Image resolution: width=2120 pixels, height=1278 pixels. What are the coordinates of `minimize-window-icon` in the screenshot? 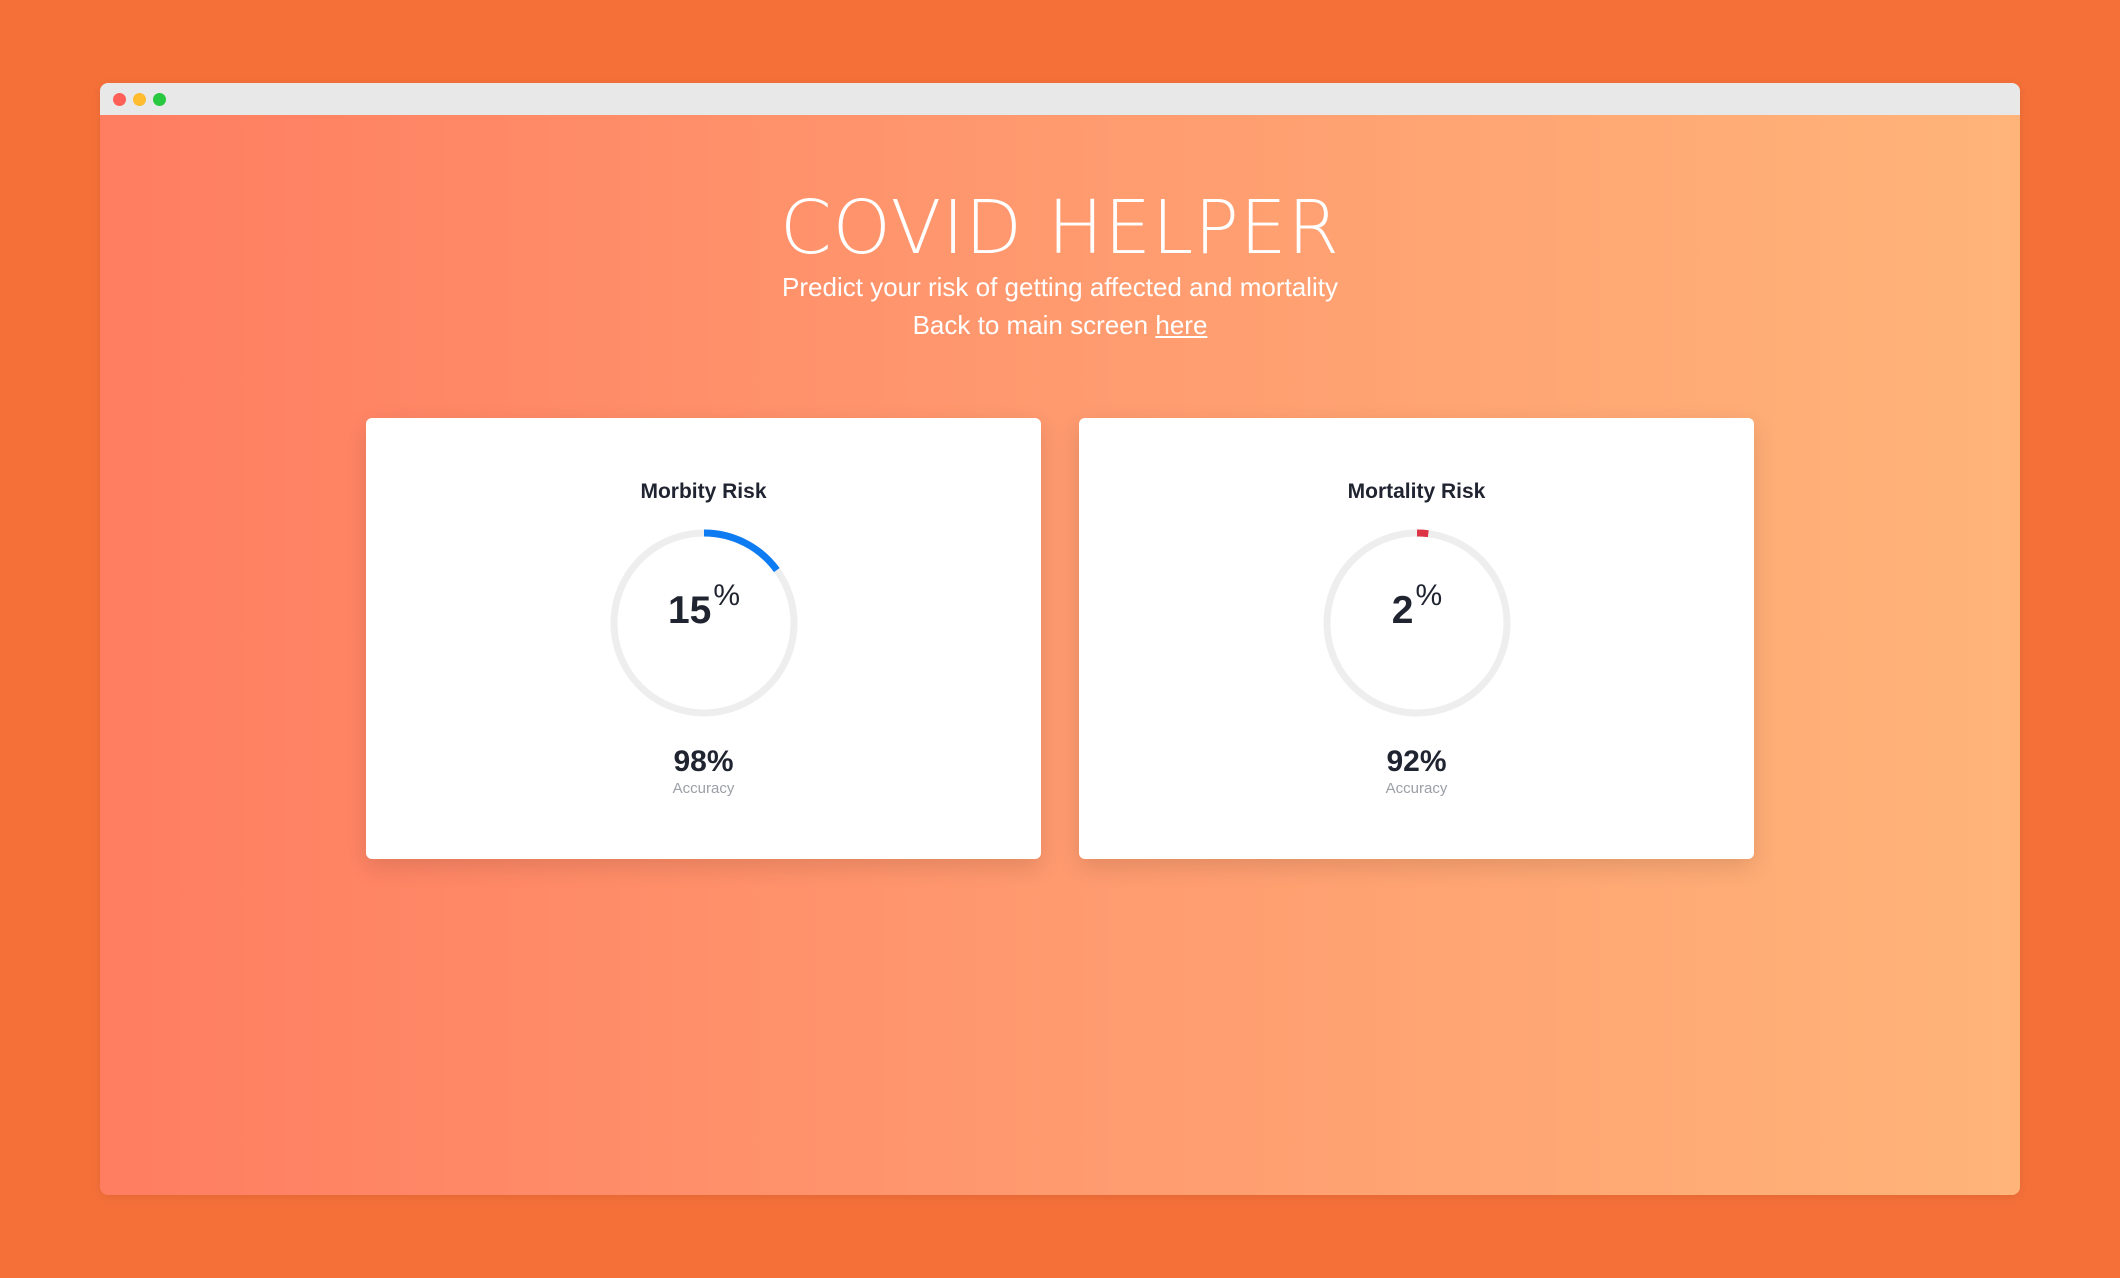 It's located at (139, 99).